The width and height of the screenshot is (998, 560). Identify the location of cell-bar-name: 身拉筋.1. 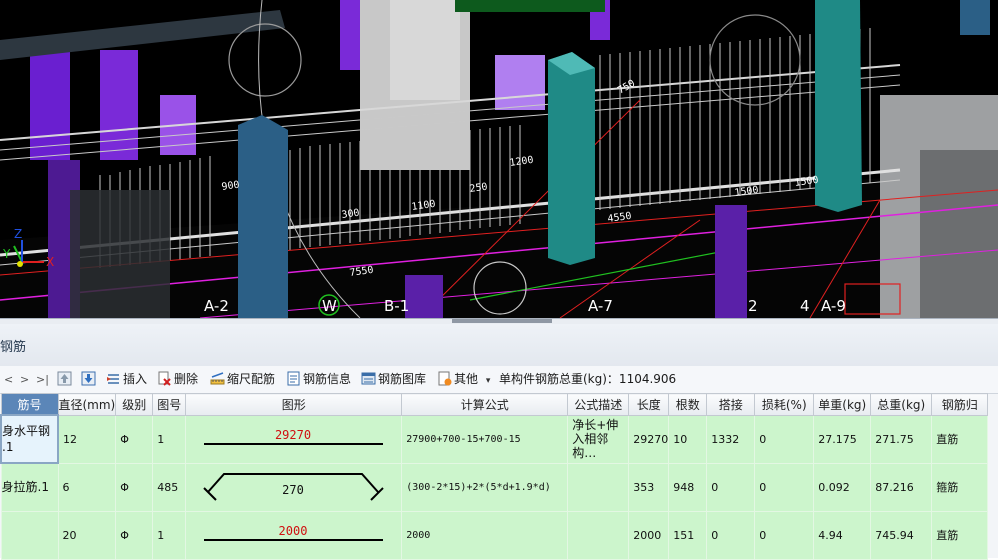
(29, 487).